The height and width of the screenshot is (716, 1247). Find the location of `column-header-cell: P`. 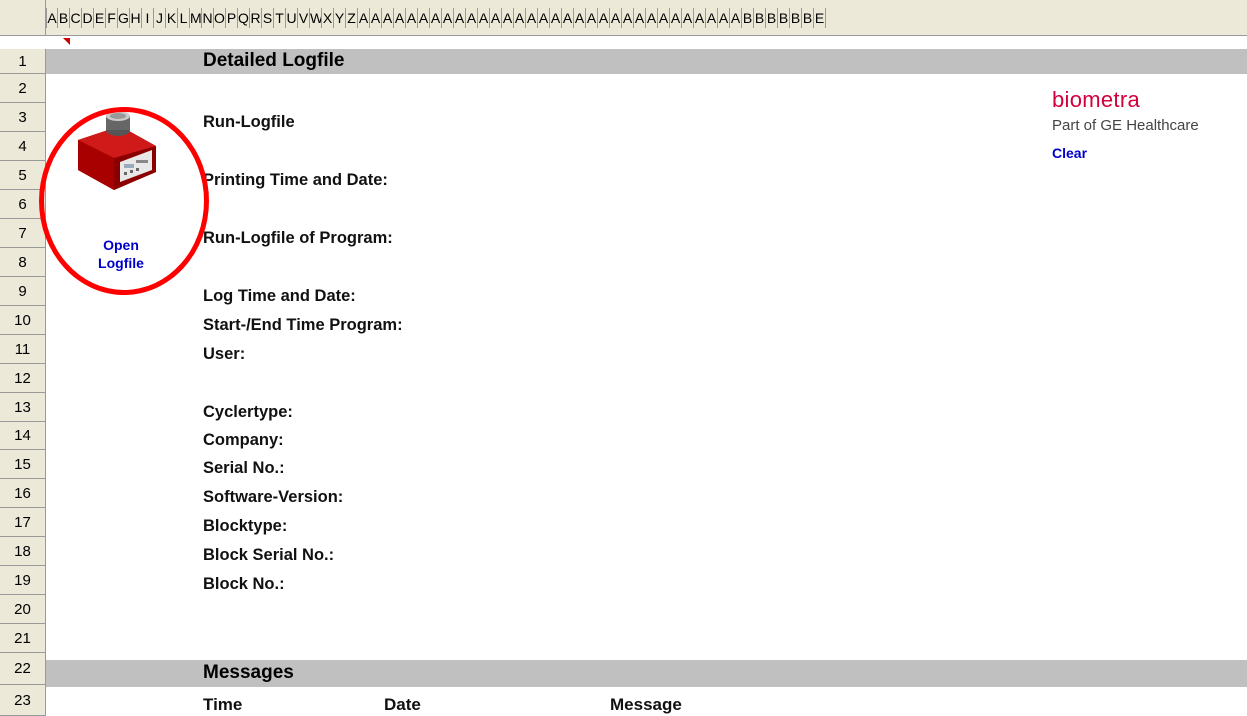

column-header-cell: P is located at coordinates (232, 18).